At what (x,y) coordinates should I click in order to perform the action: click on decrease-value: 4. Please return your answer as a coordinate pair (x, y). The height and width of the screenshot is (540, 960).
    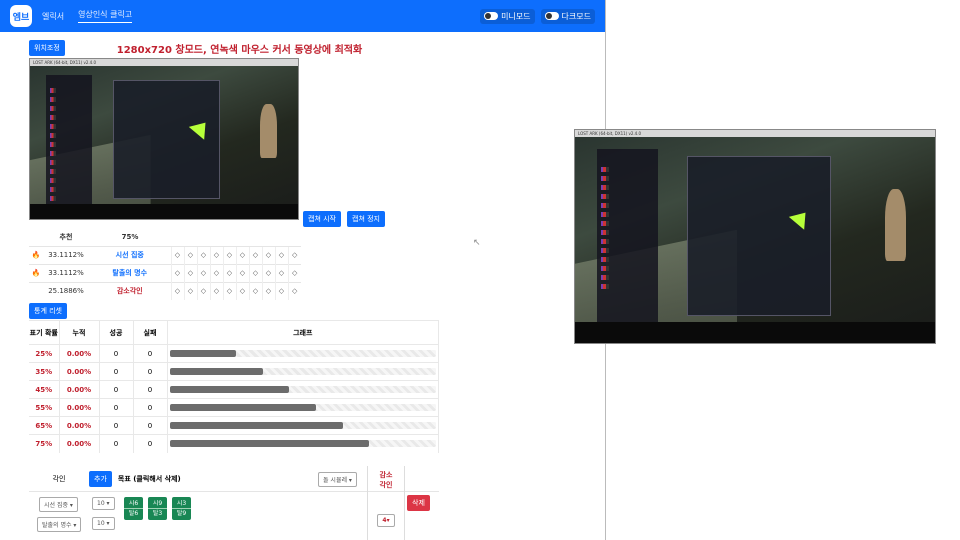
    Looking at the image, I should click on (384, 520).